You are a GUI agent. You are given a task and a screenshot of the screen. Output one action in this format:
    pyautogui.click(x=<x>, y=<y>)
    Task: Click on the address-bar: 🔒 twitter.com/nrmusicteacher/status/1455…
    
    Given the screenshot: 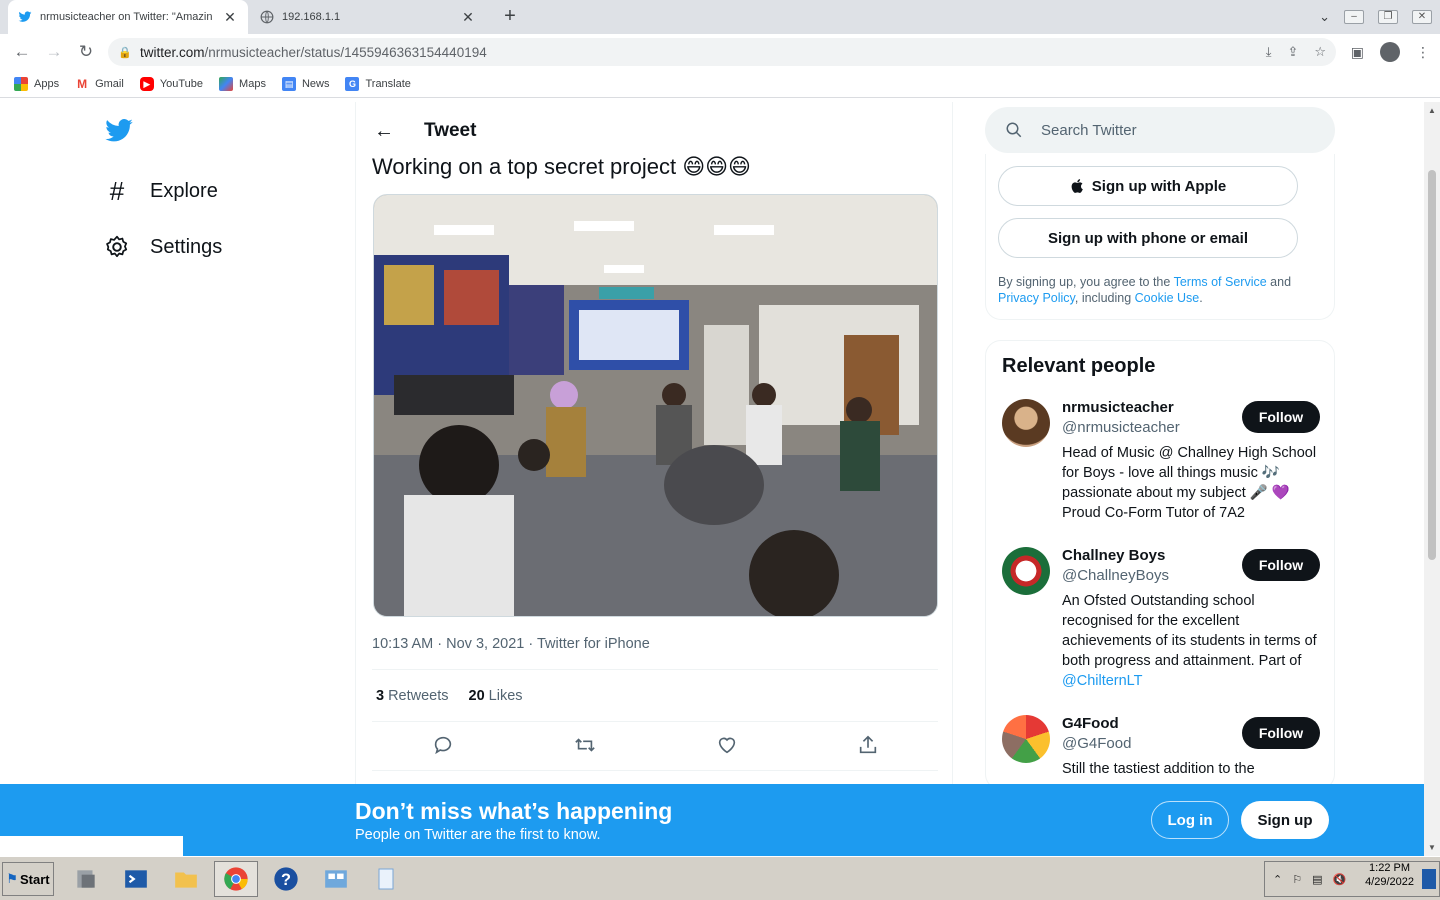 What is the action you would take?
    pyautogui.click(x=722, y=52)
    